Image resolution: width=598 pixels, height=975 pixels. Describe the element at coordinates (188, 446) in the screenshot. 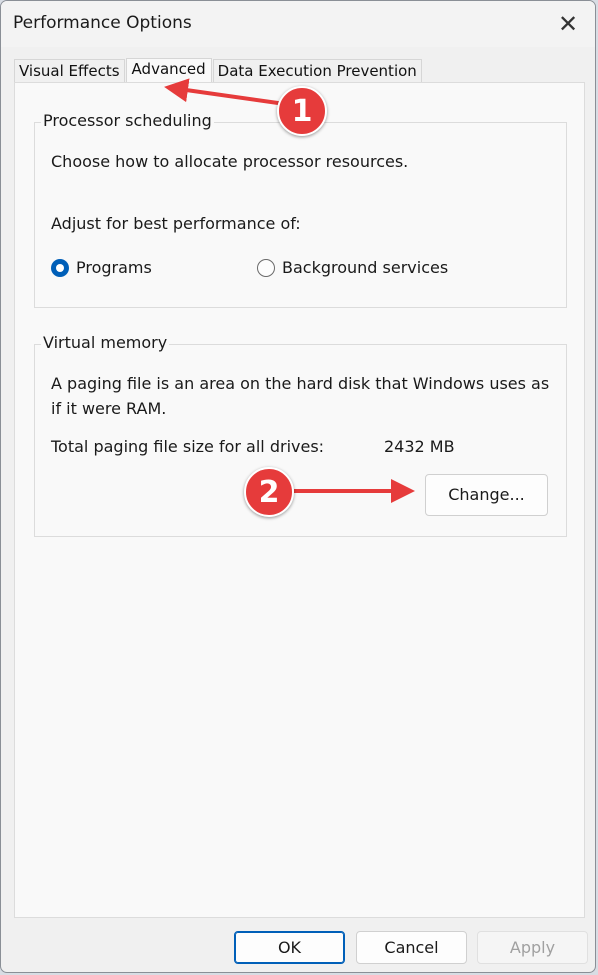

I see `paging-file-total-label: Total paging file size for all drives:` at that location.